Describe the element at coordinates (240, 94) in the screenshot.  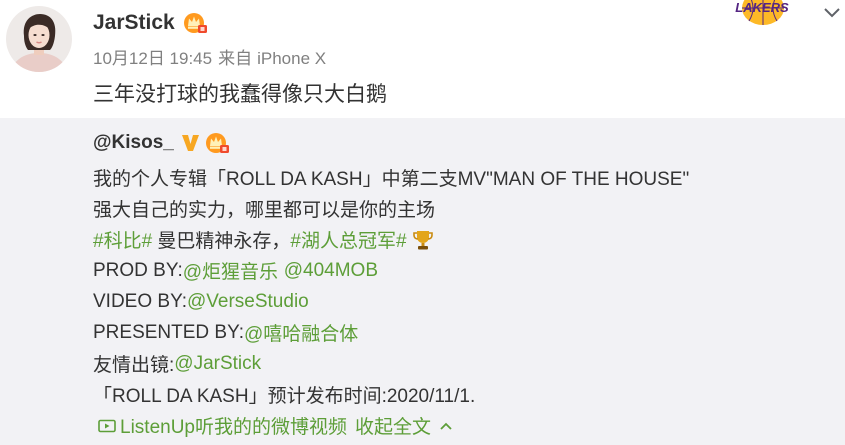
I see `post-text: 三年没打球的我蠢得像只大白鹅` at that location.